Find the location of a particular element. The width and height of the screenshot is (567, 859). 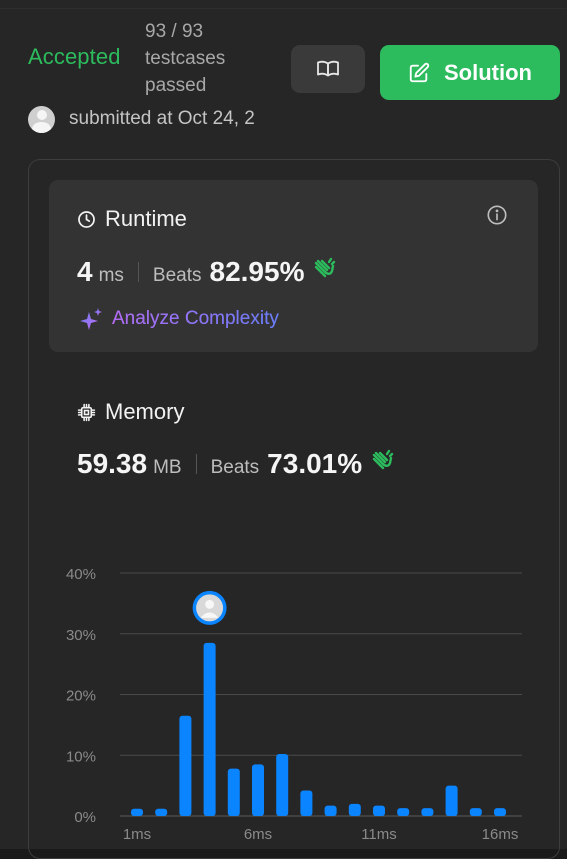

runtime-beats-label: Beats is located at coordinates (177, 275).